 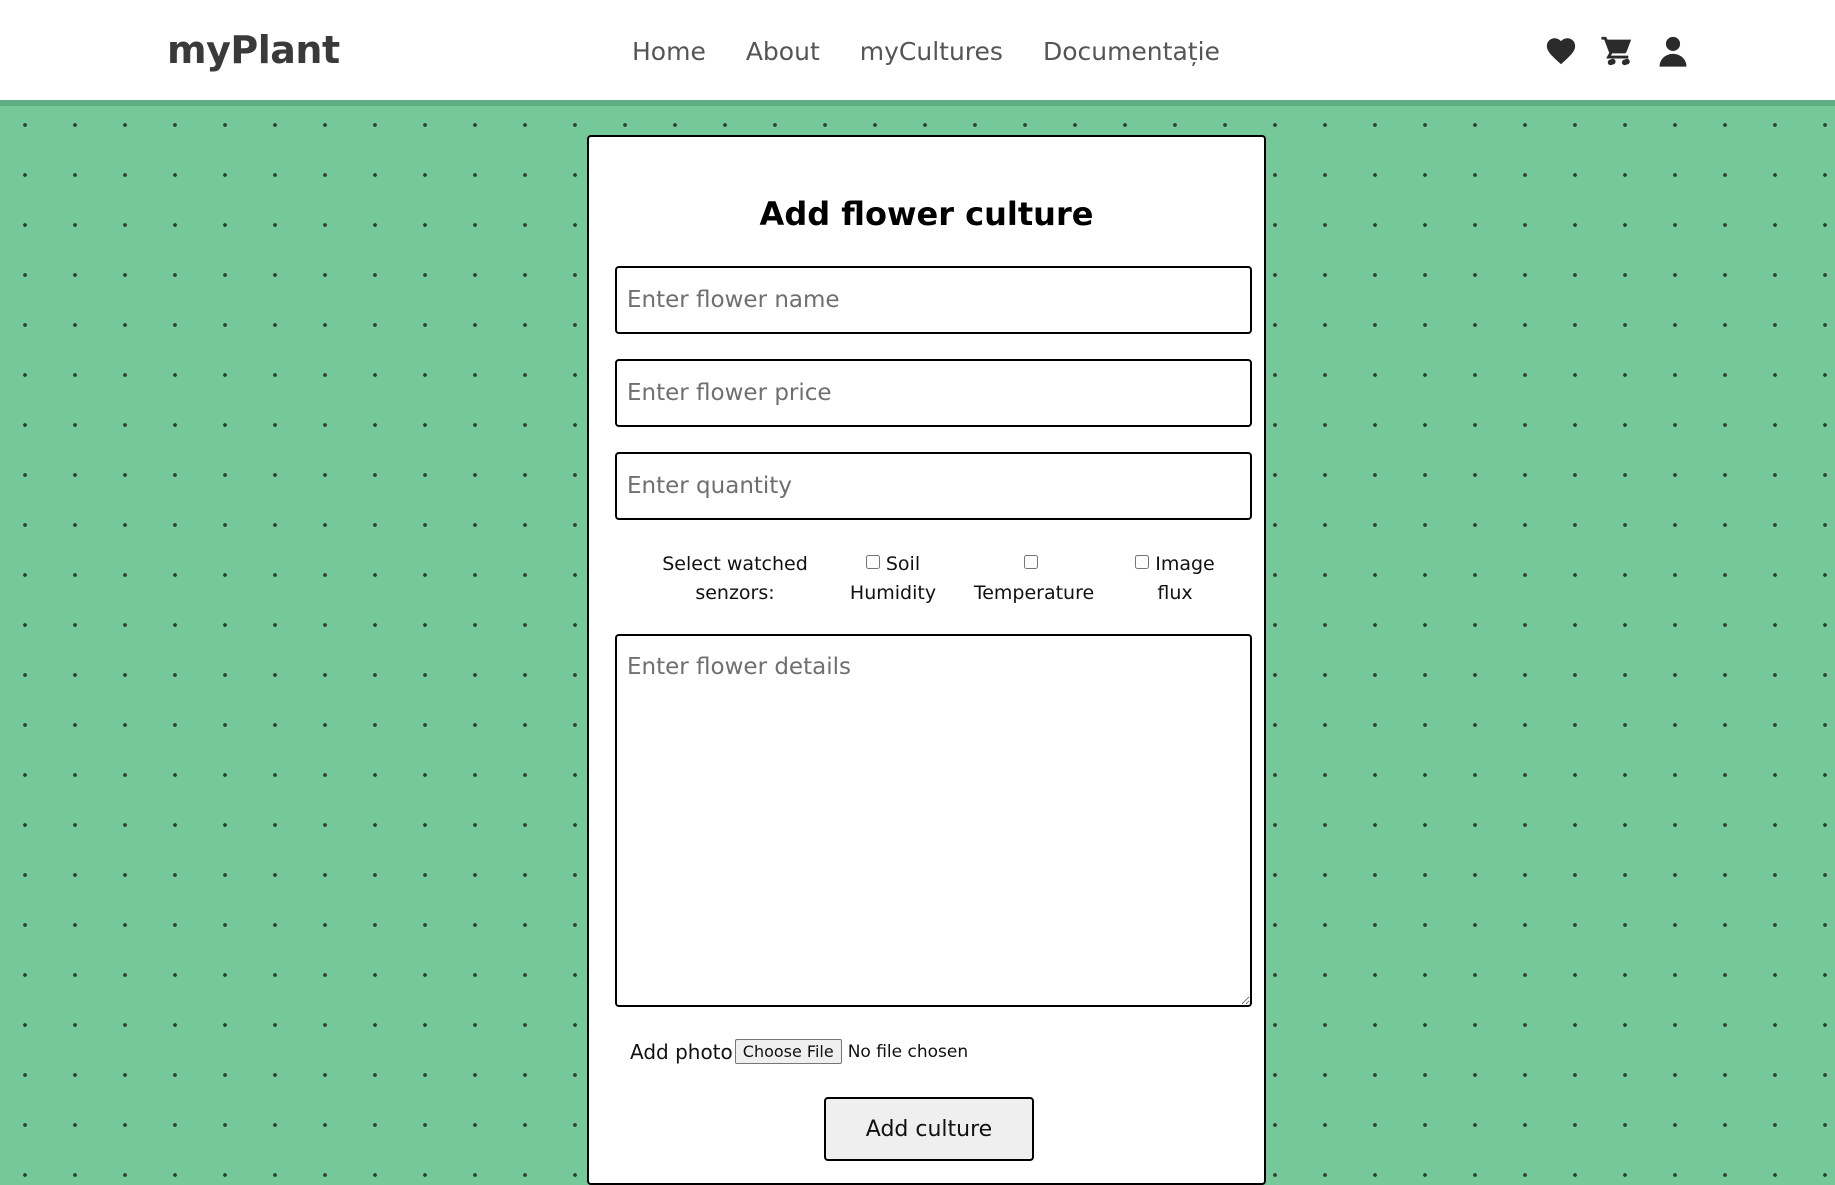 I want to click on nav-icons, so click(x=1617, y=51).